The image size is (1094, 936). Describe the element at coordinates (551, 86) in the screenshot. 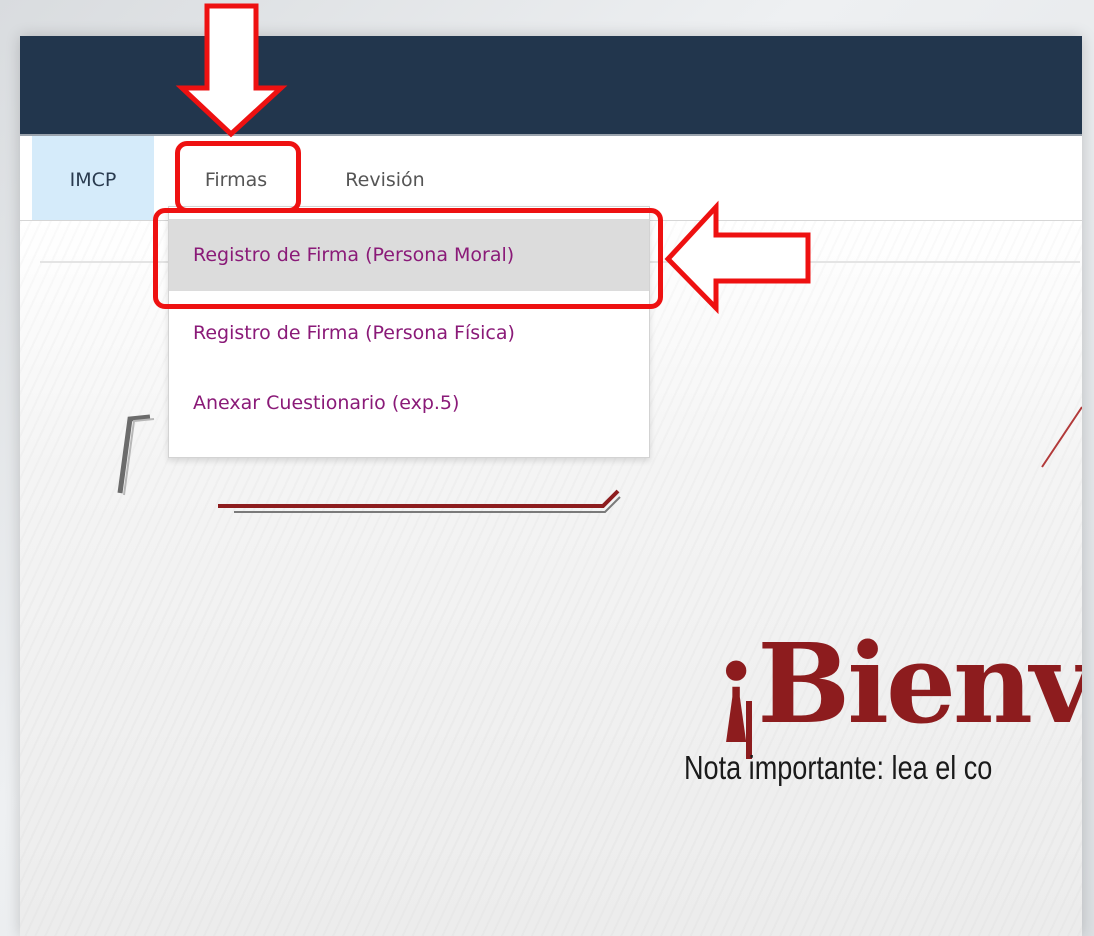

I see `header-bar` at that location.